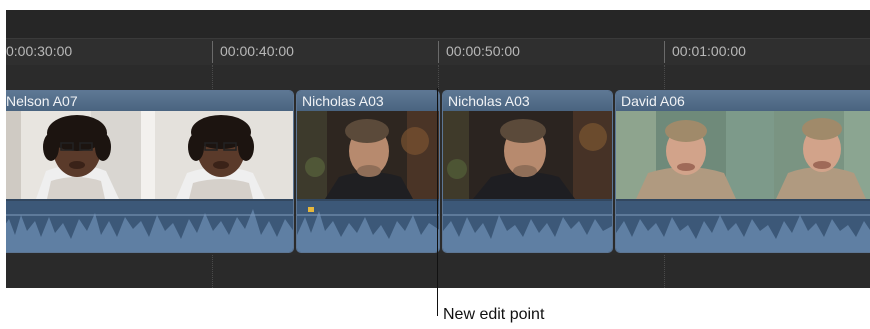 The height and width of the screenshot is (329, 870). I want to click on clip-nicholas-a03-split: Nicholas A03, so click(527, 171).